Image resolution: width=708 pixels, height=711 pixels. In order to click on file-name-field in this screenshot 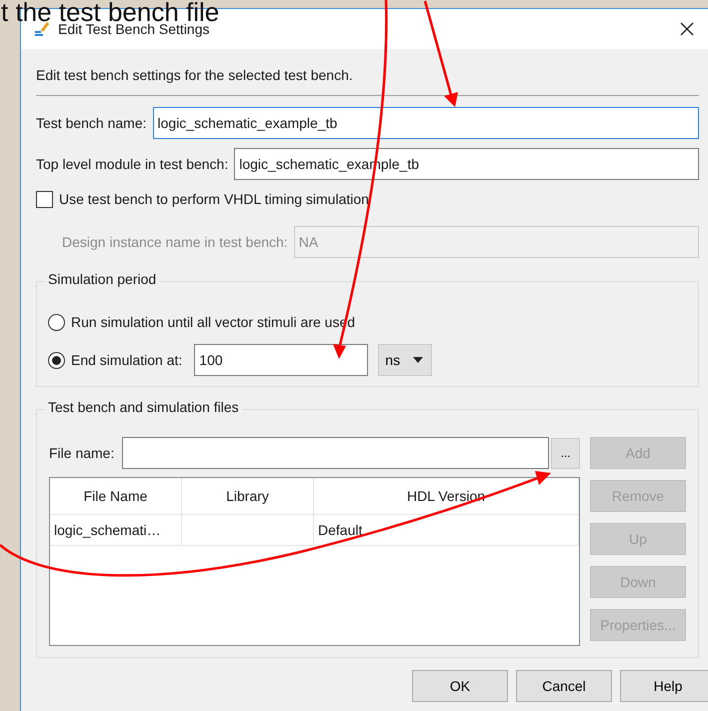, I will do `click(335, 453)`.